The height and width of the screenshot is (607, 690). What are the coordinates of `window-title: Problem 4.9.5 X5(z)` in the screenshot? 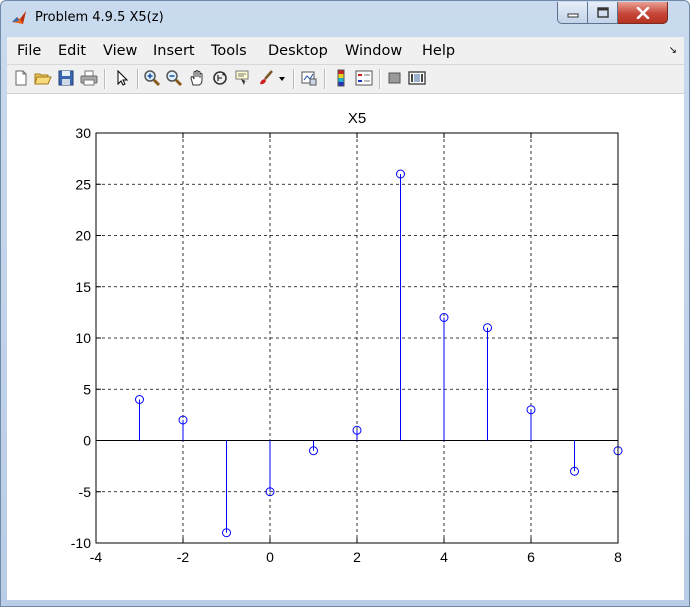 It's located at (99, 17).